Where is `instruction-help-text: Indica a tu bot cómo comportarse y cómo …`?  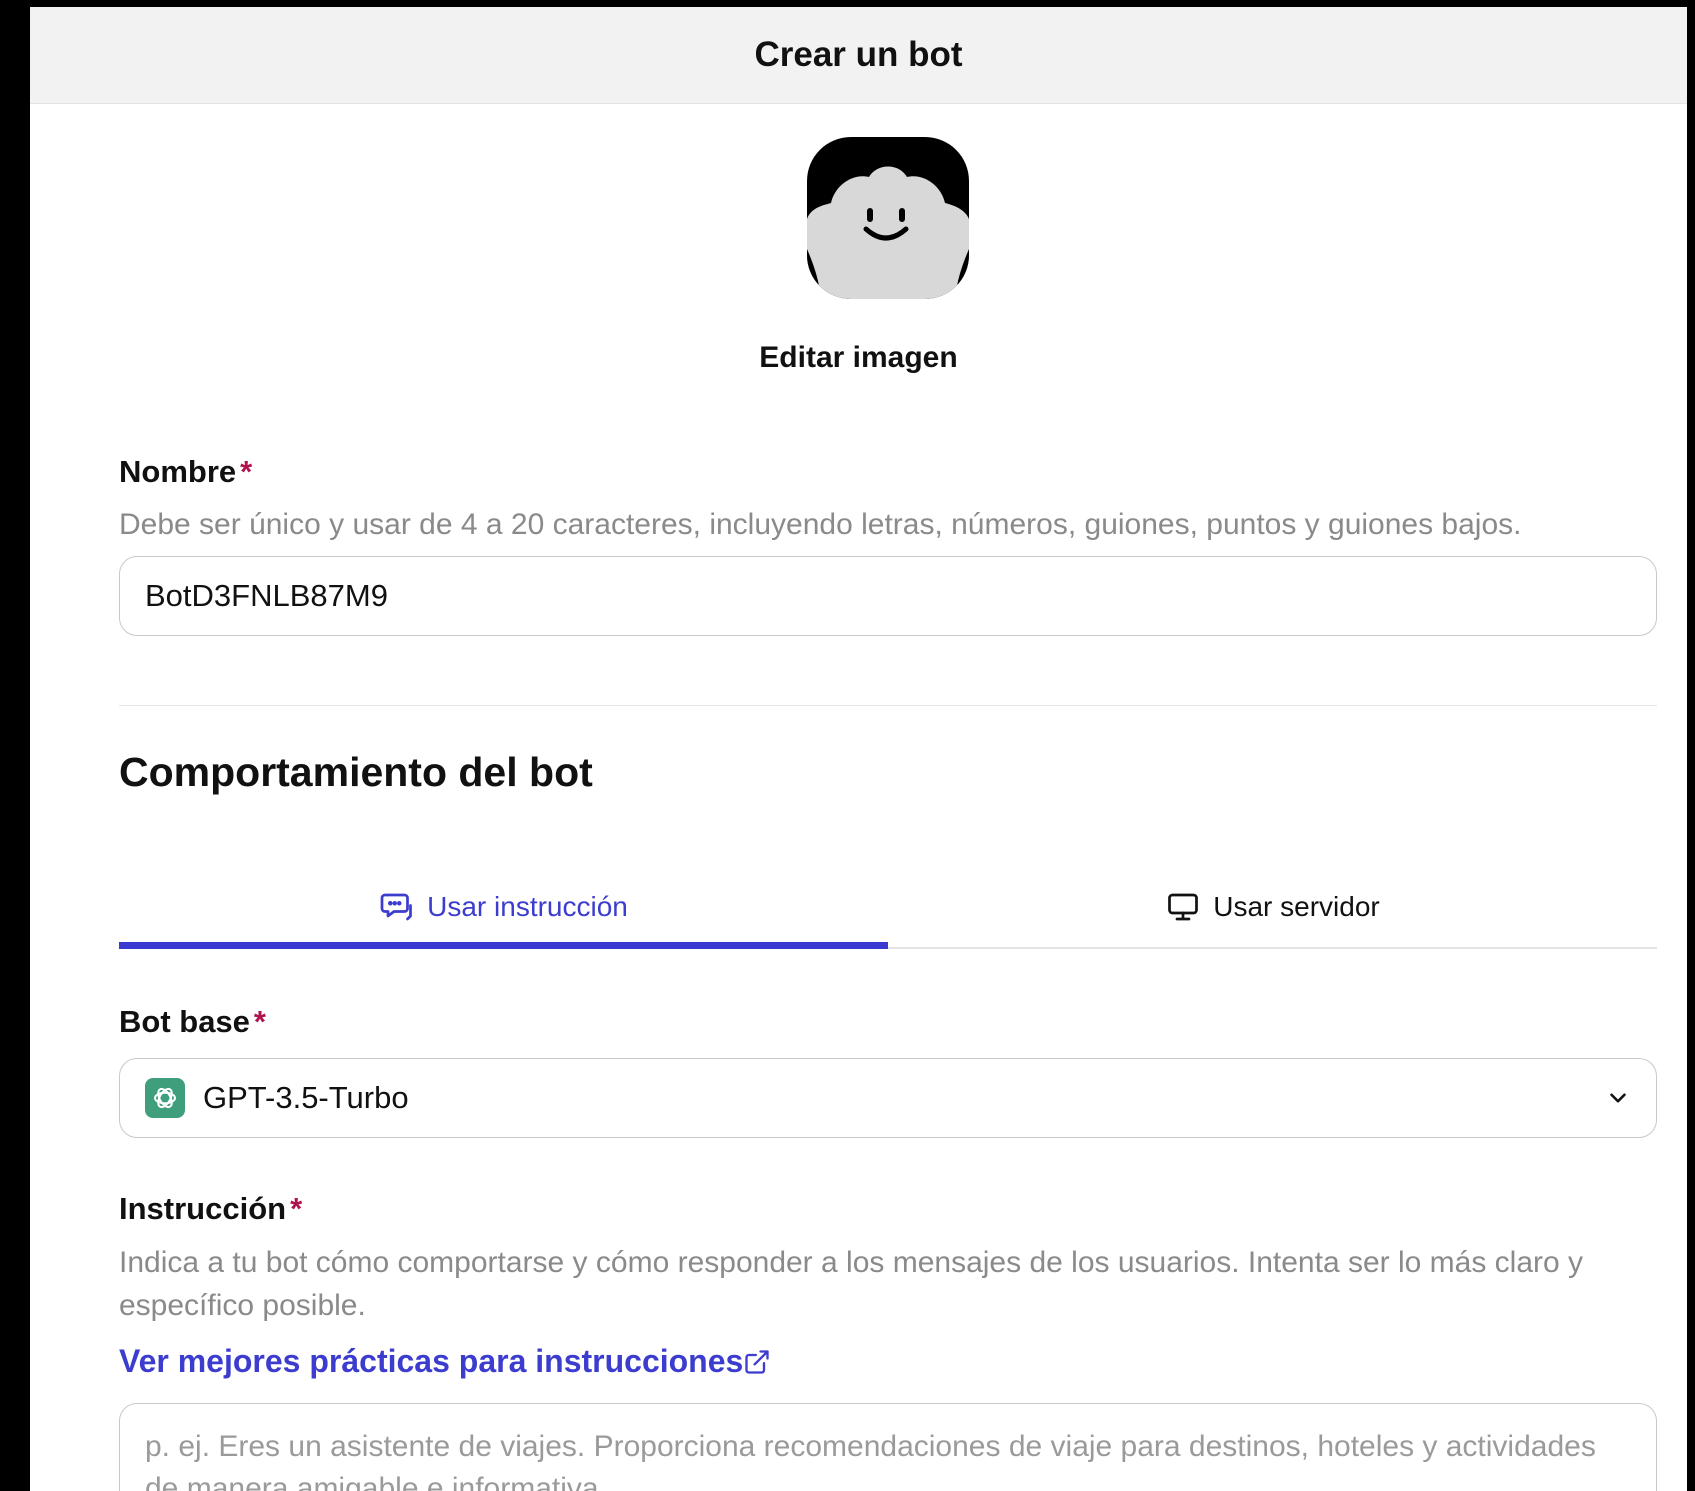 instruction-help-text: Indica a tu bot cómo comportarse y cómo … is located at coordinates (851, 1284).